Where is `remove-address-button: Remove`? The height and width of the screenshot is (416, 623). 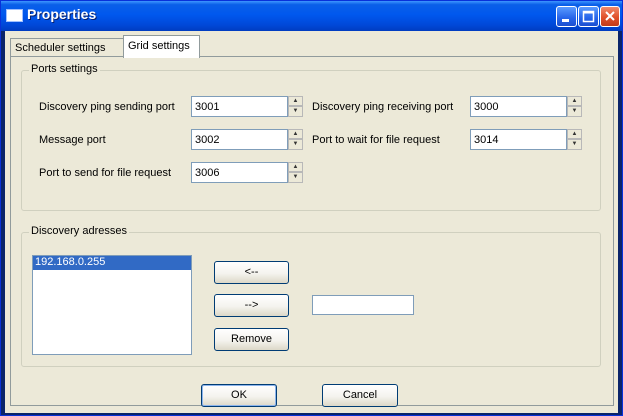 remove-address-button: Remove is located at coordinates (251, 339).